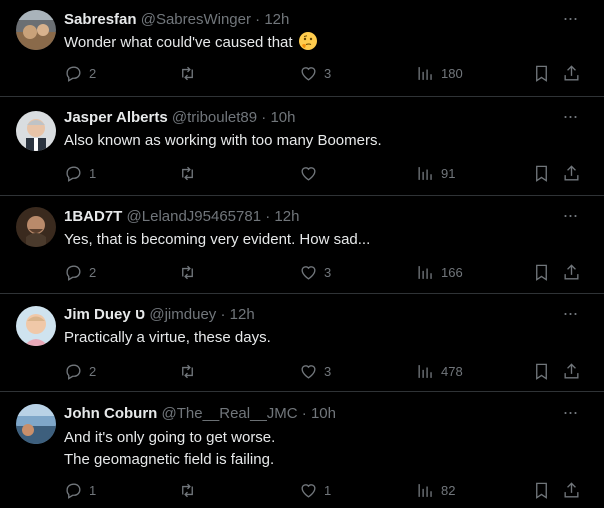 This screenshot has width=604, height=508. Describe the element at coordinates (194, 216) in the screenshot. I see `user-handle: @LelandJ95465781` at that location.